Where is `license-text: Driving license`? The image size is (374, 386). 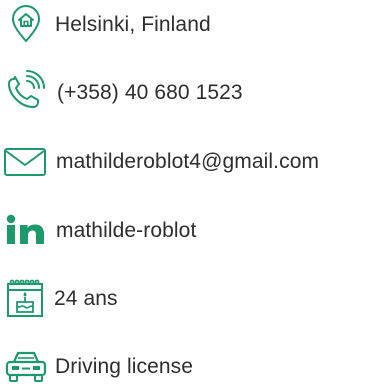 license-text: Driving license is located at coordinates (124, 366).